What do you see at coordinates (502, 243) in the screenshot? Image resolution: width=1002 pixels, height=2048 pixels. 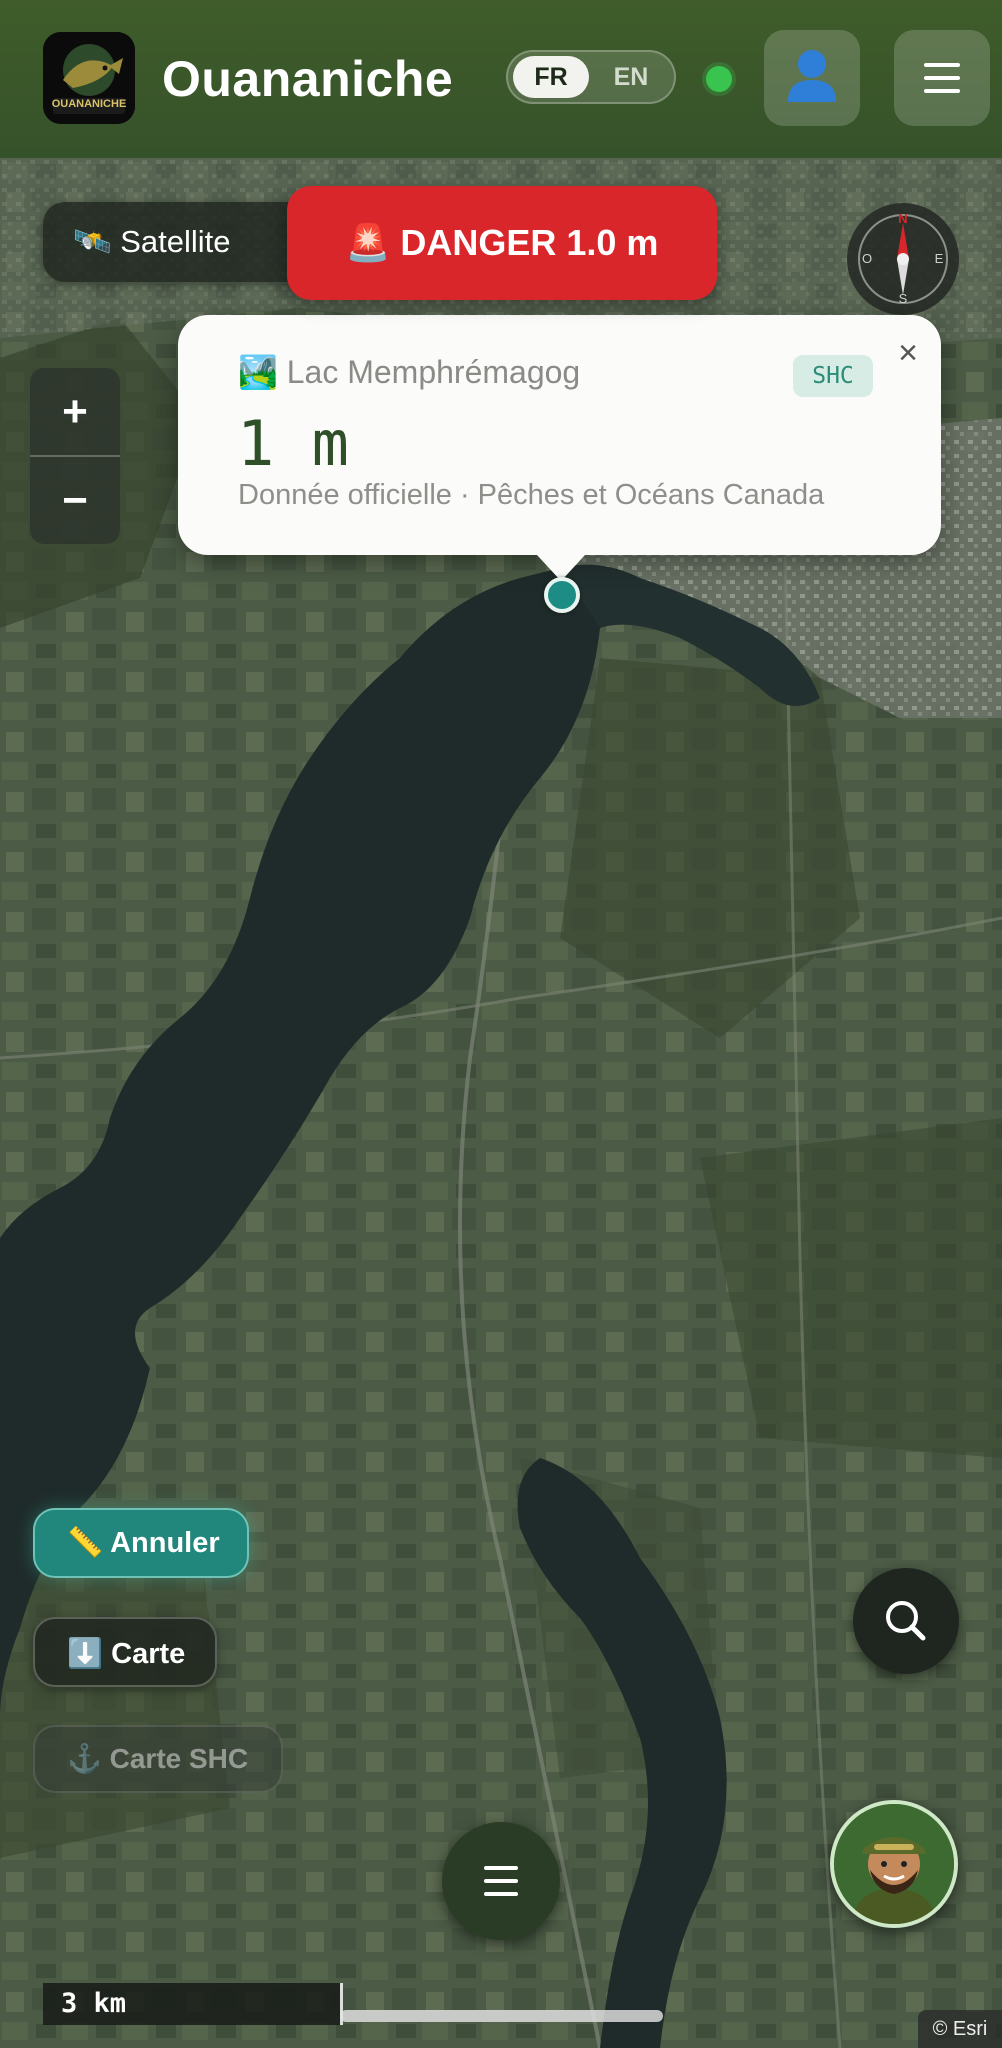 I see `danger-depth-alert: 🚨 DANGER 1.0 m` at bounding box center [502, 243].